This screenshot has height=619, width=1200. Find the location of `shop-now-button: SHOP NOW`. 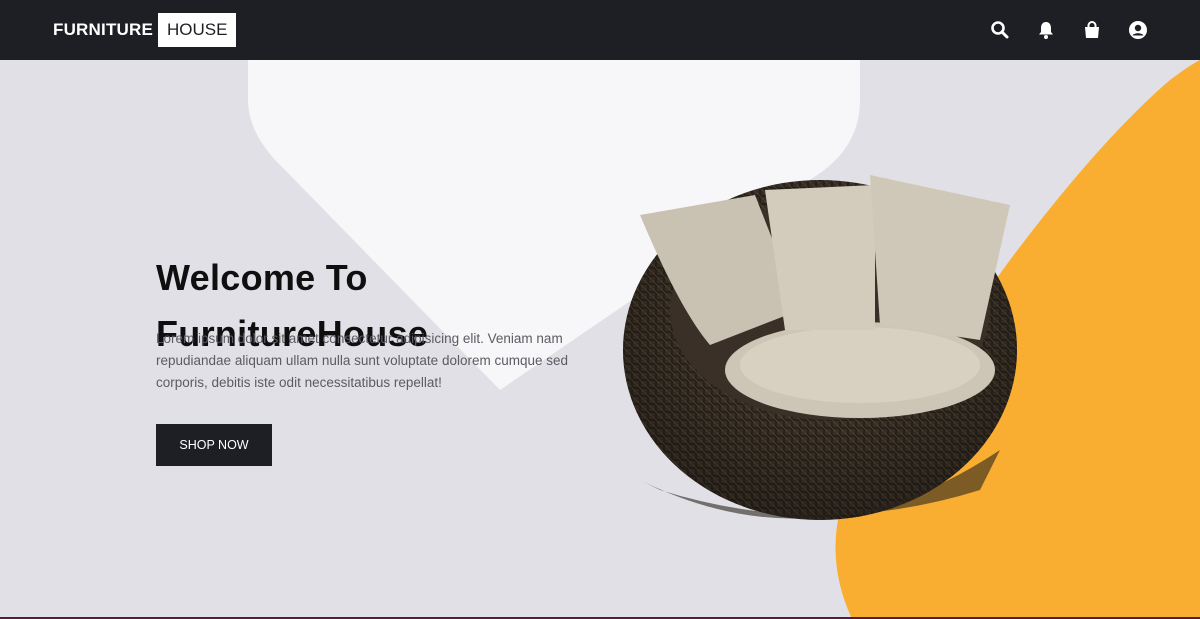

shop-now-button: SHOP NOW is located at coordinates (214, 445).